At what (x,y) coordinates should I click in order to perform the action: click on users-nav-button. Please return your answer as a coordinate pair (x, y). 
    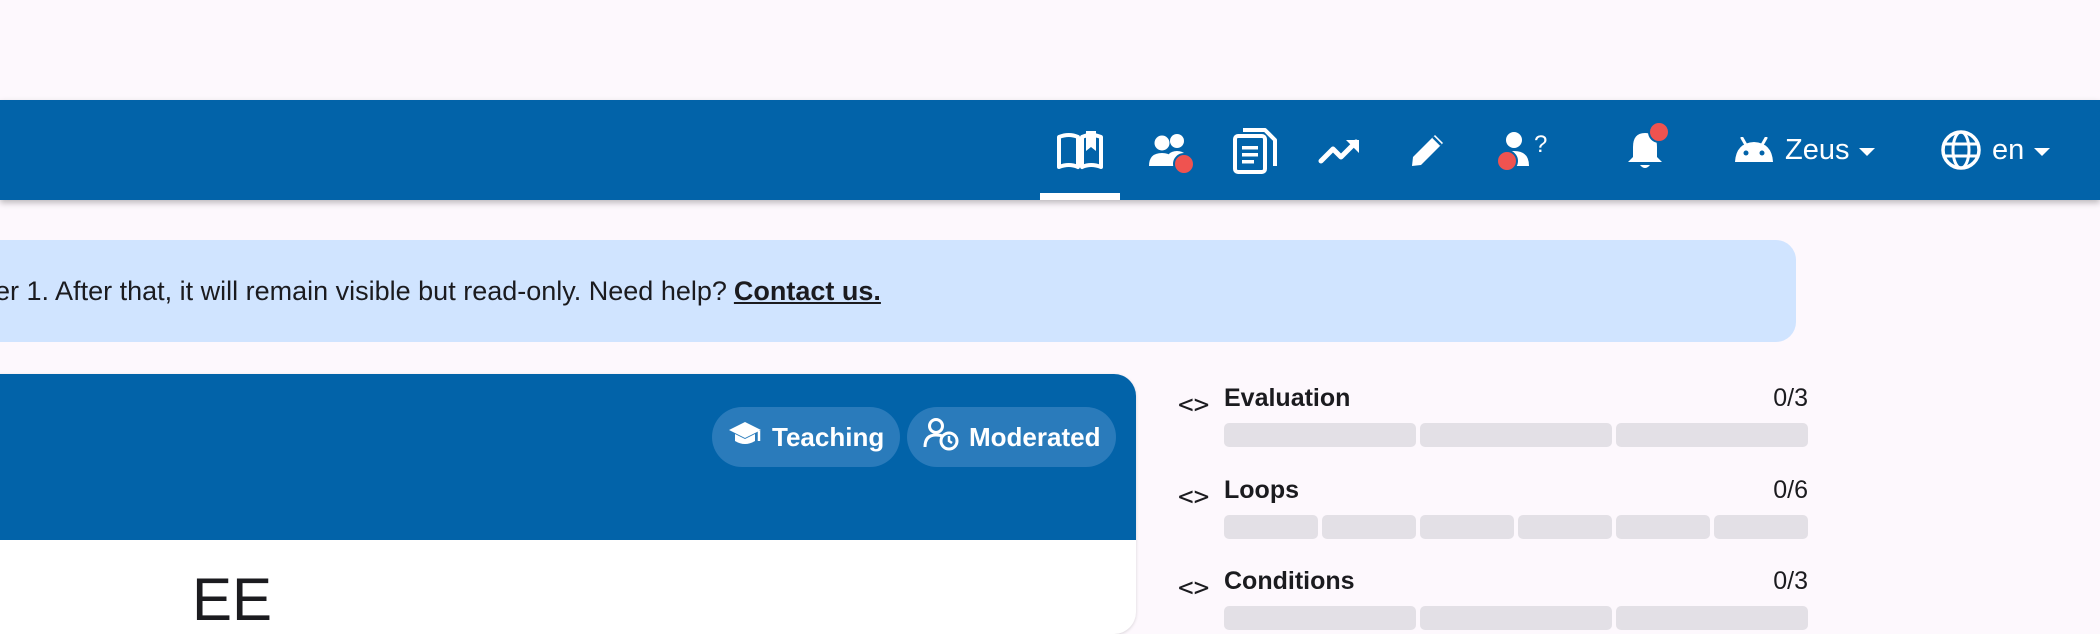
    Looking at the image, I should click on (1170, 150).